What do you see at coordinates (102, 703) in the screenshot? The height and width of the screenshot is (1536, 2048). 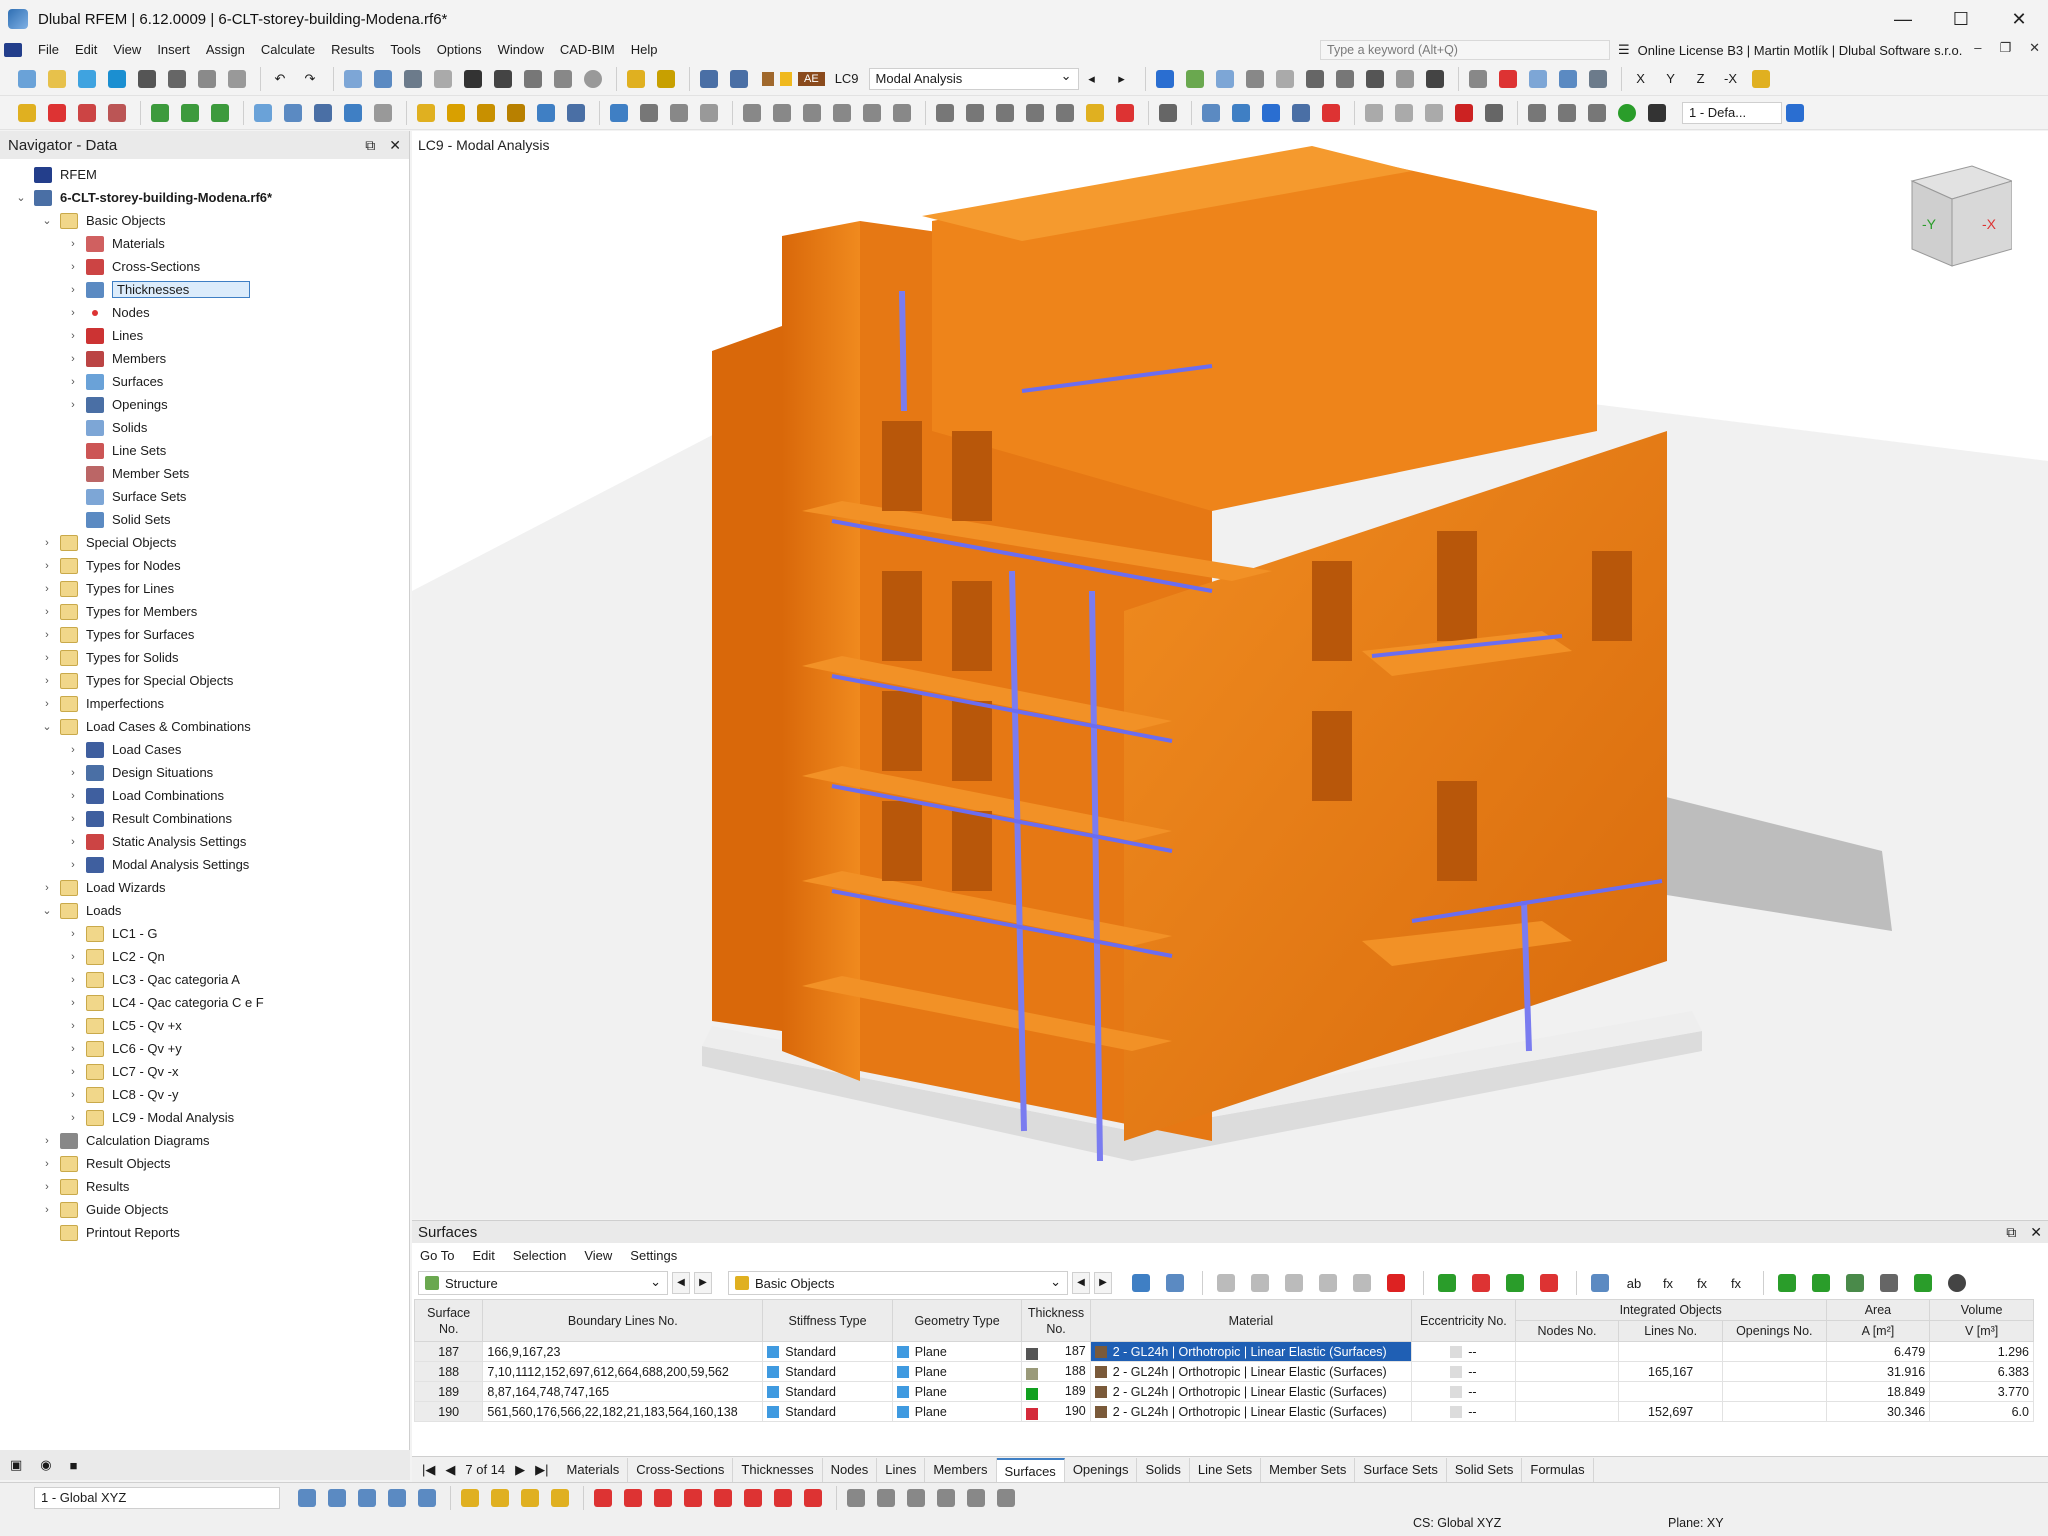 I see `nav-item-imperfections: › Imperfections` at bounding box center [102, 703].